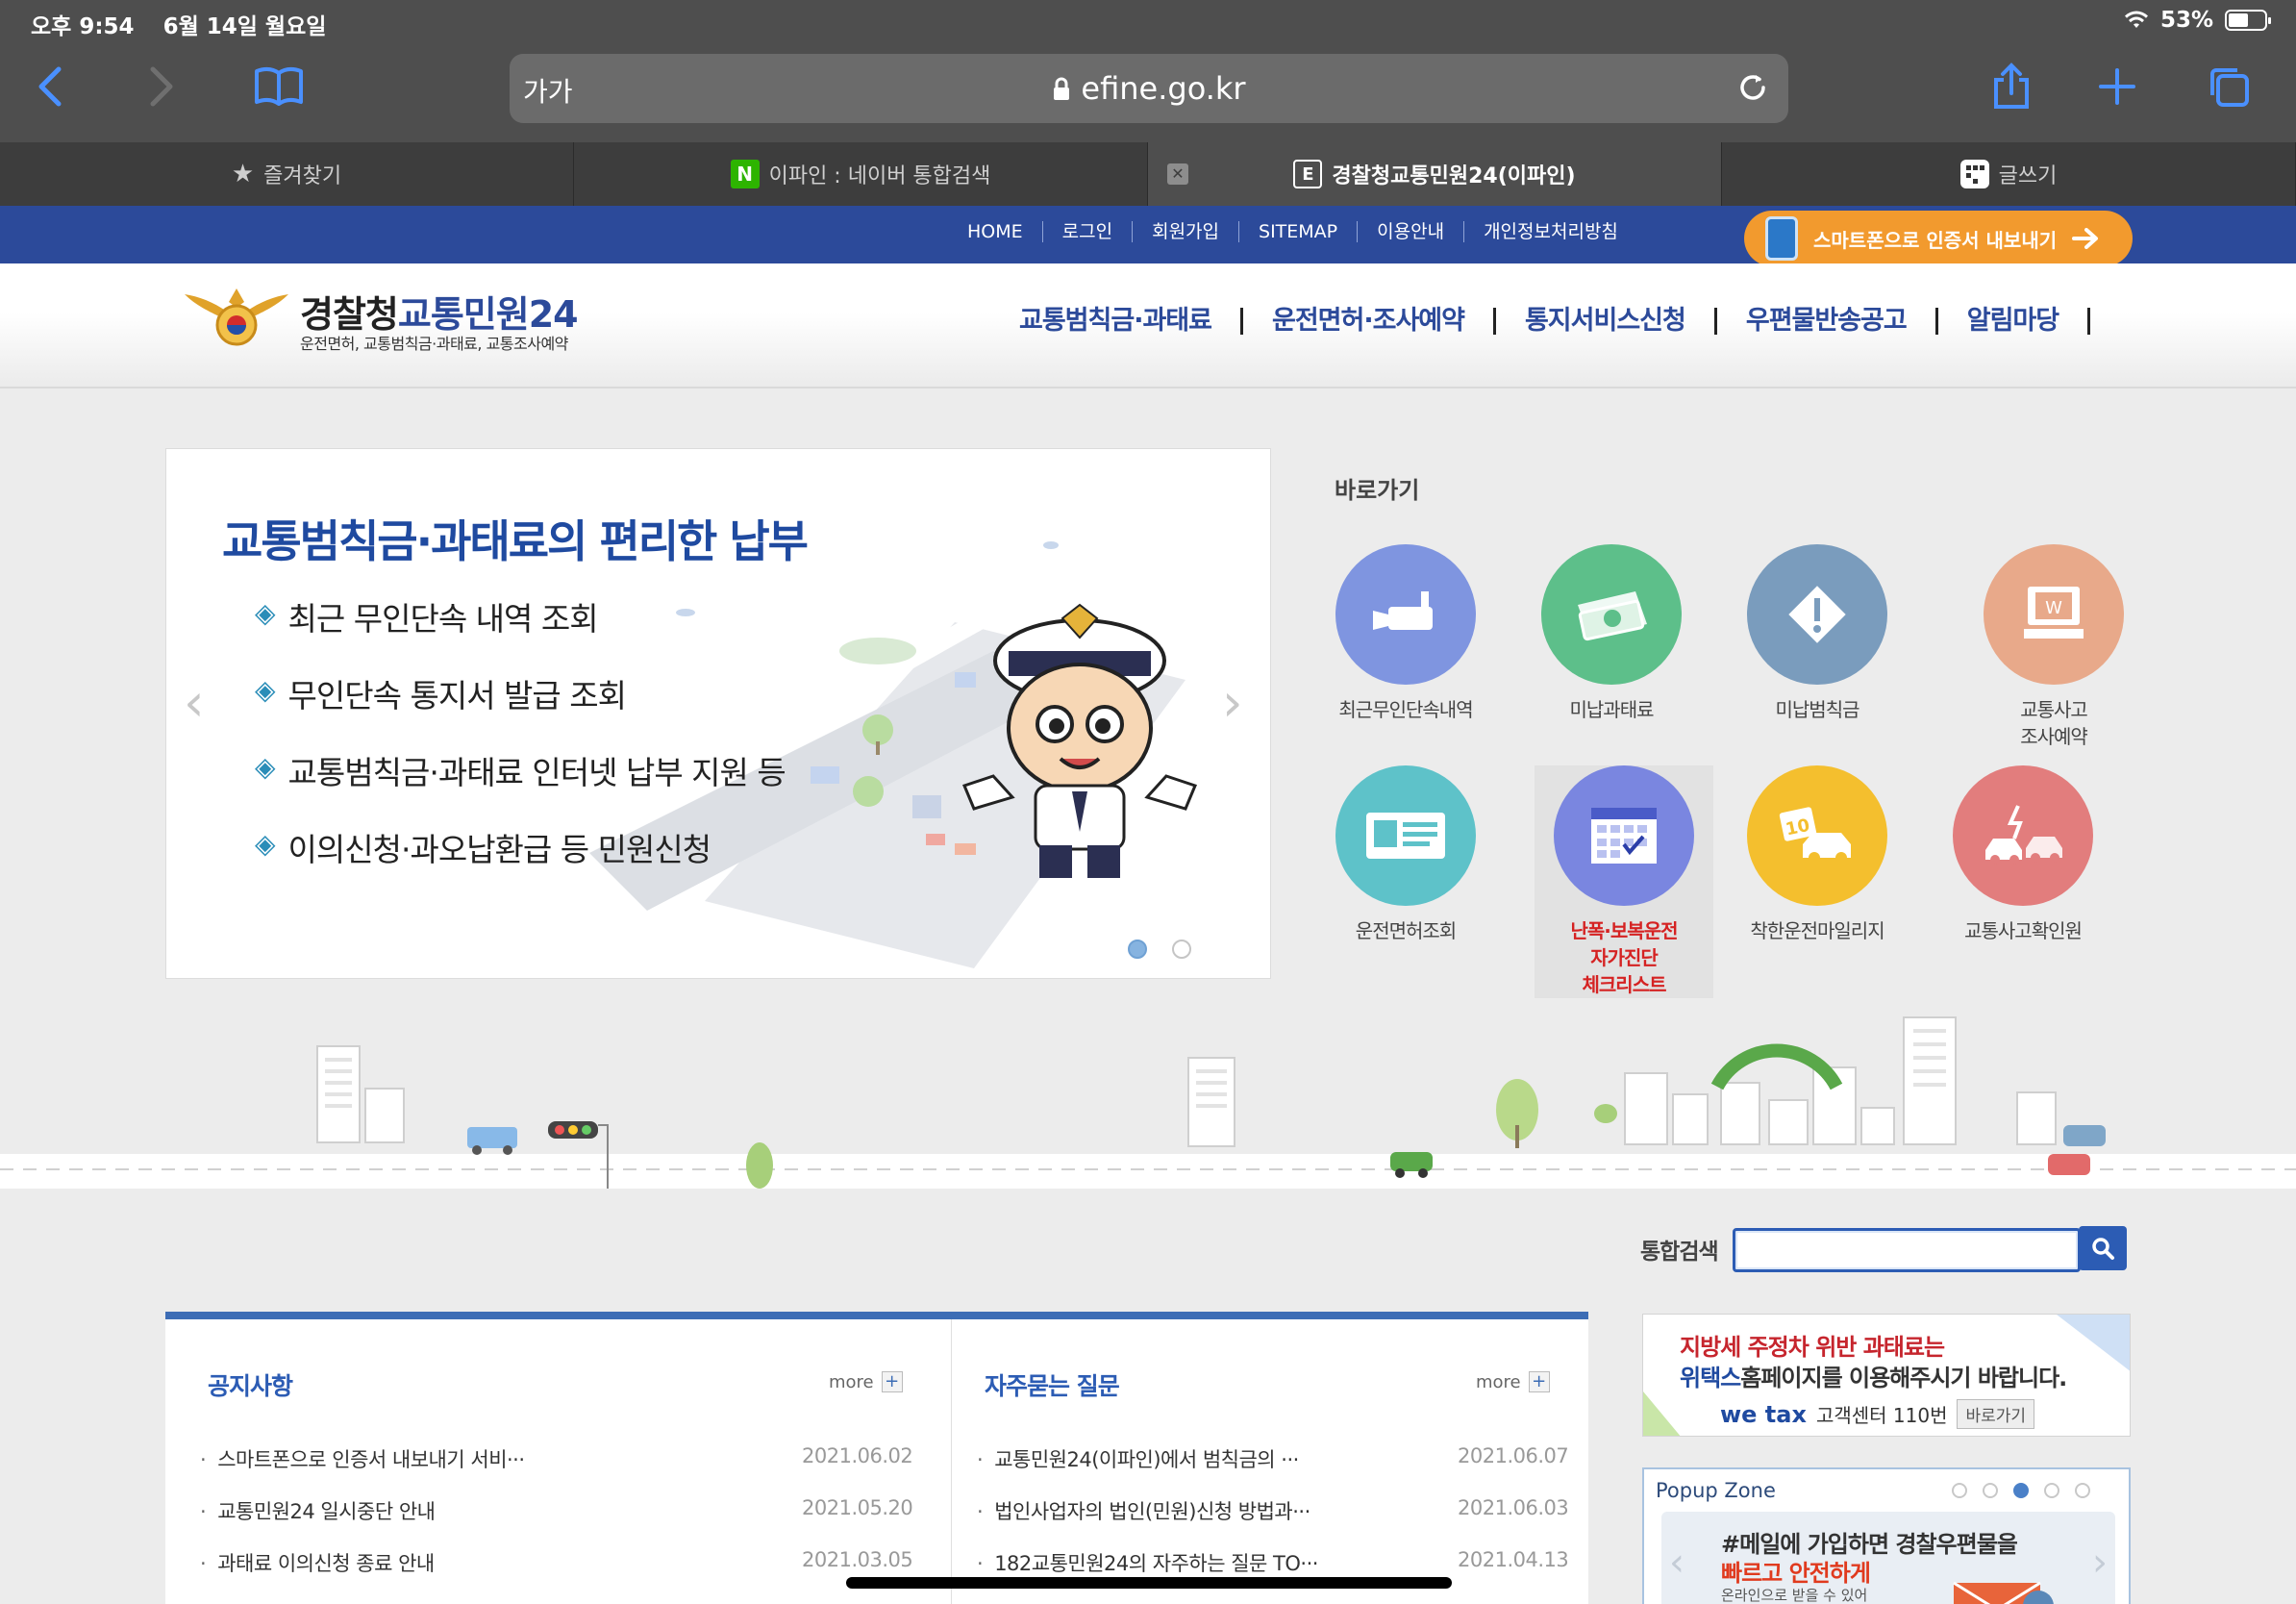  I want to click on main-menu: 교통범칙금·과태료 운전면허·조사예약 통지서비스신청 우편물반송공고 알림마당, so click(1555, 321).